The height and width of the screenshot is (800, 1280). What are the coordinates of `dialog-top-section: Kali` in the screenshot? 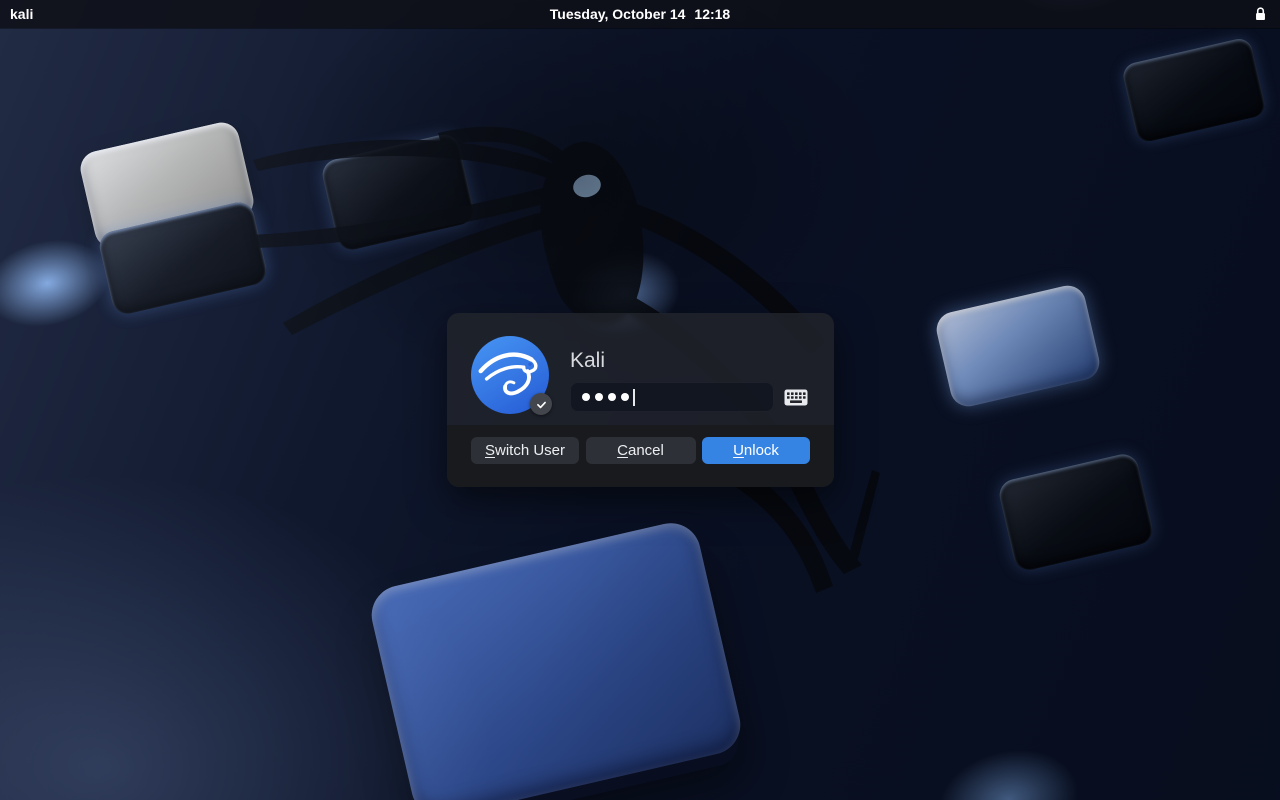 It's located at (640, 369).